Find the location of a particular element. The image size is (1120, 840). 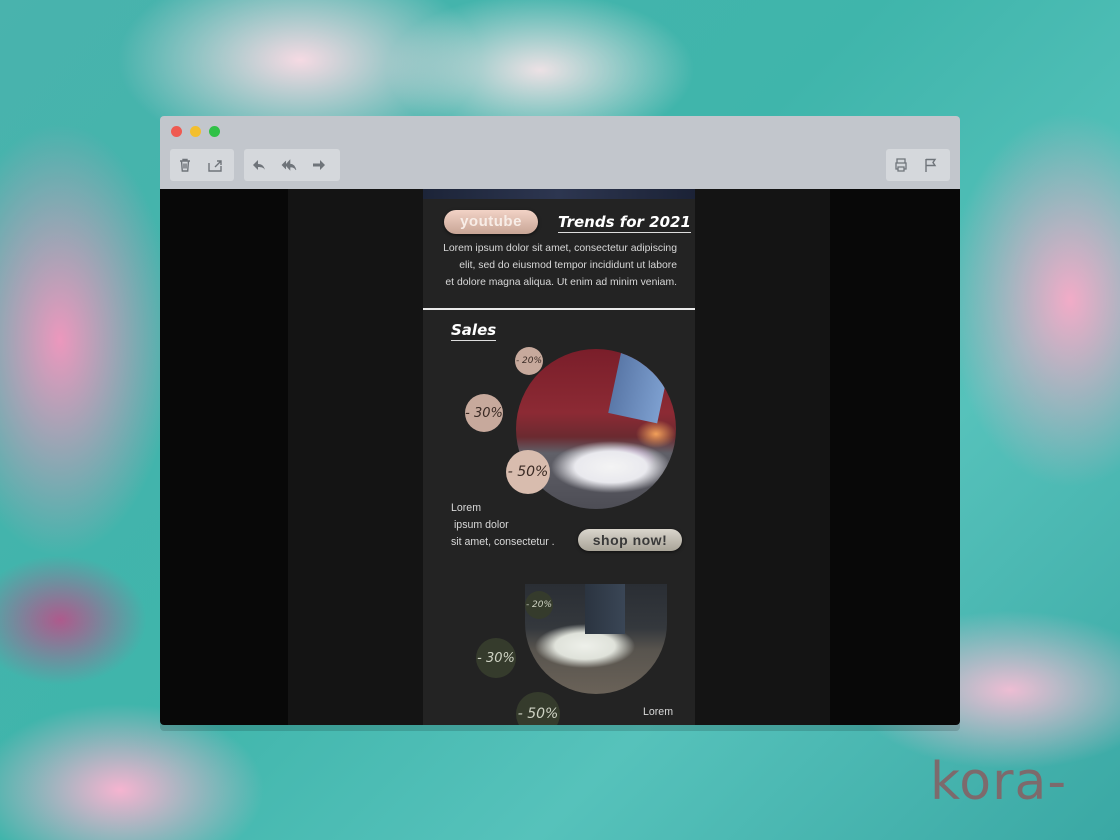

toolbar-group-manage is located at coordinates (202, 165).